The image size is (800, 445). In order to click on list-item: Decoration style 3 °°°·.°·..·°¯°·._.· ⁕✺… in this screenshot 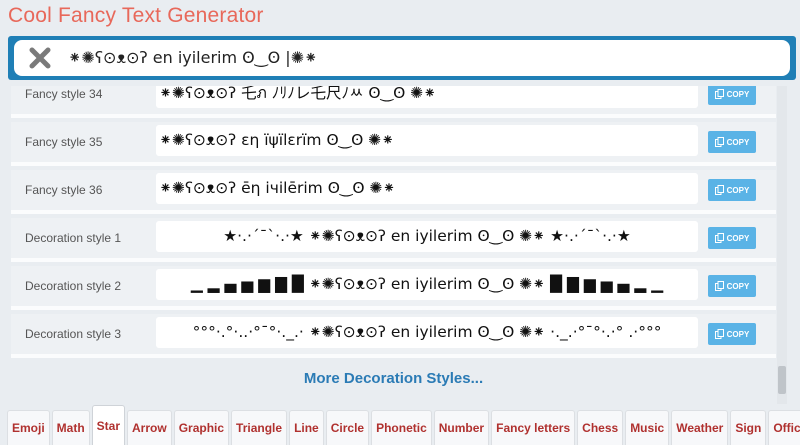, I will do `click(393, 336)`.